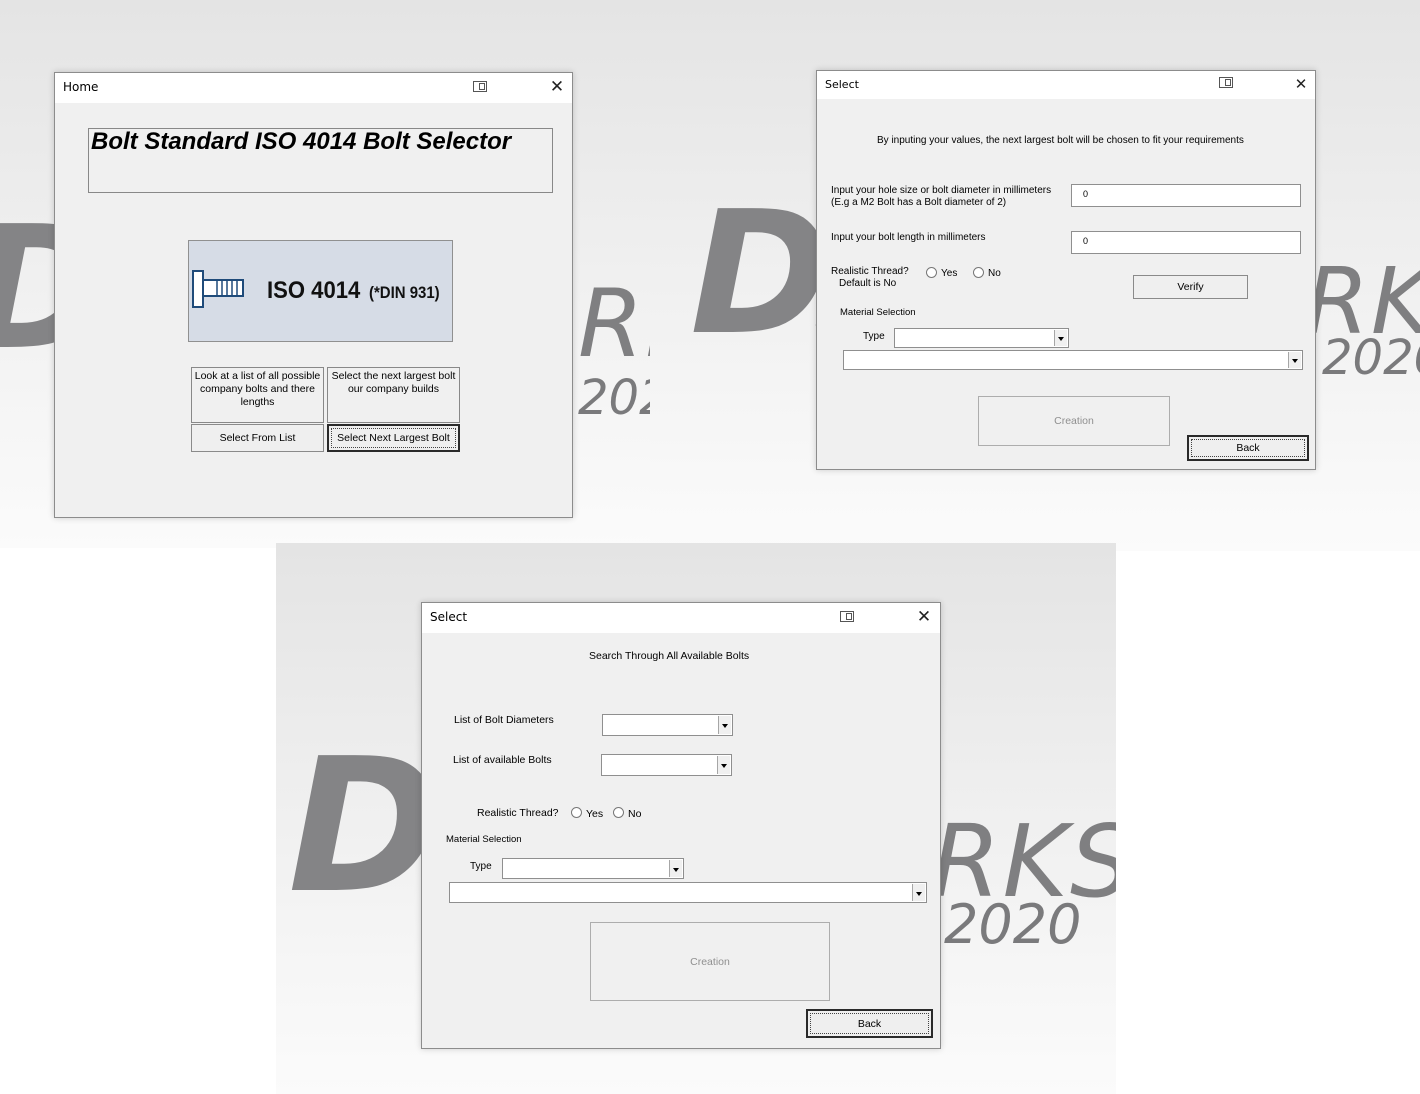 The image size is (1420, 1094). I want to click on available-bolts-dropdown, so click(666, 765).